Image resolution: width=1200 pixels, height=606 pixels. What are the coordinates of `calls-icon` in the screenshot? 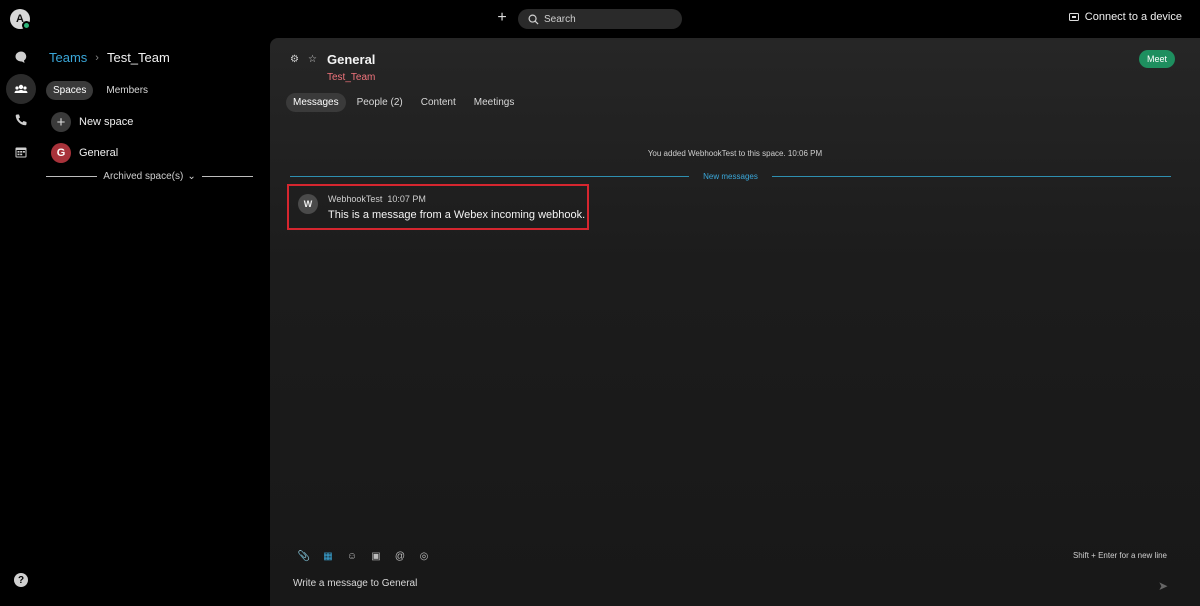 It's located at (21, 120).